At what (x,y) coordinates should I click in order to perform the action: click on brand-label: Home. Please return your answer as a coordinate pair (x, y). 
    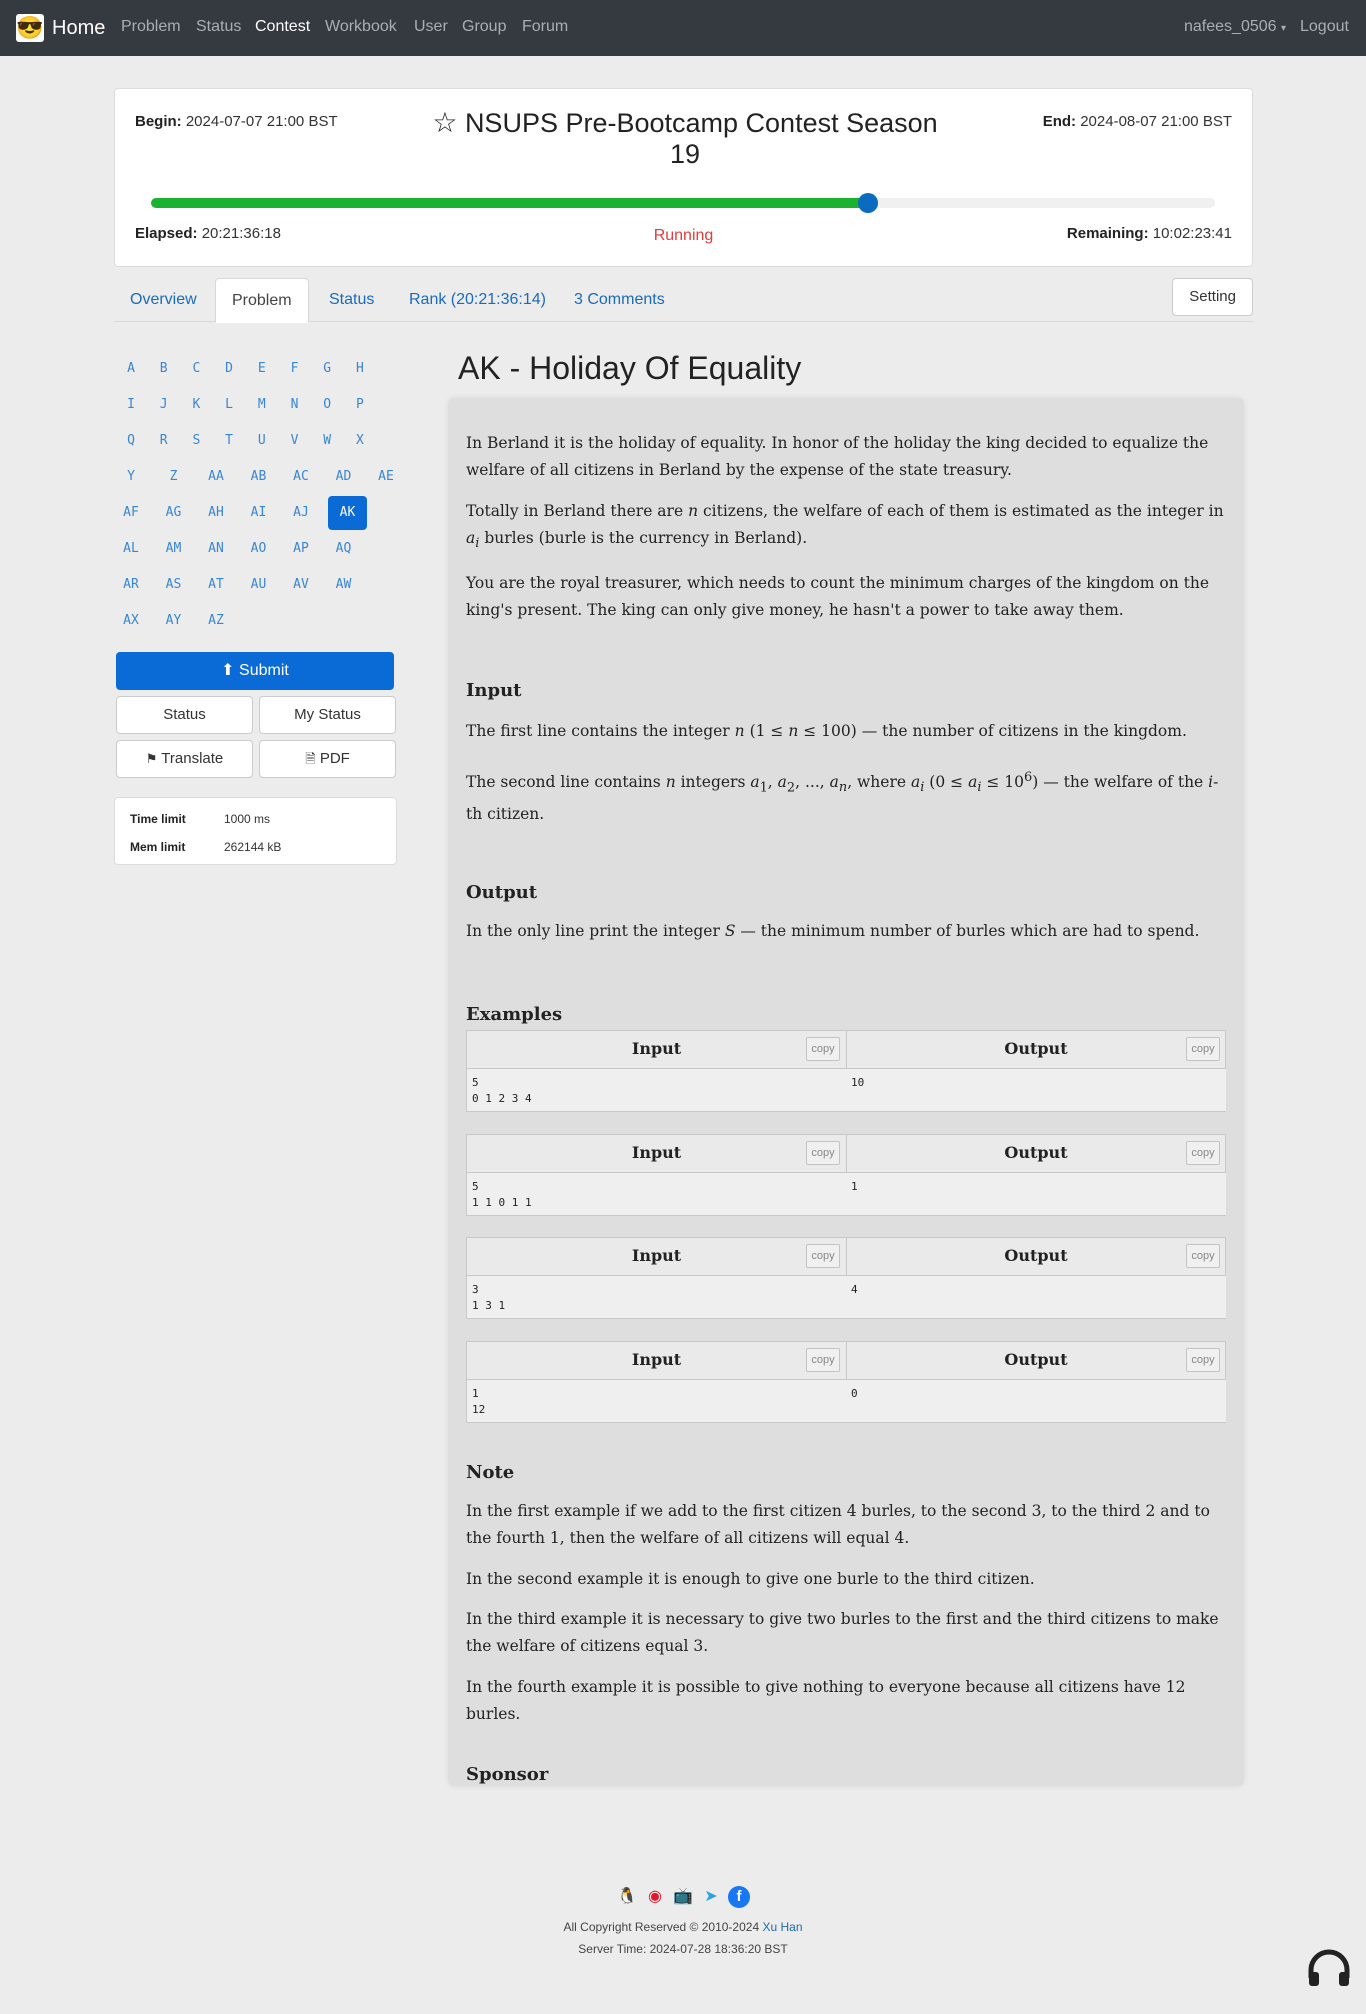
    Looking at the image, I should click on (79, 27).